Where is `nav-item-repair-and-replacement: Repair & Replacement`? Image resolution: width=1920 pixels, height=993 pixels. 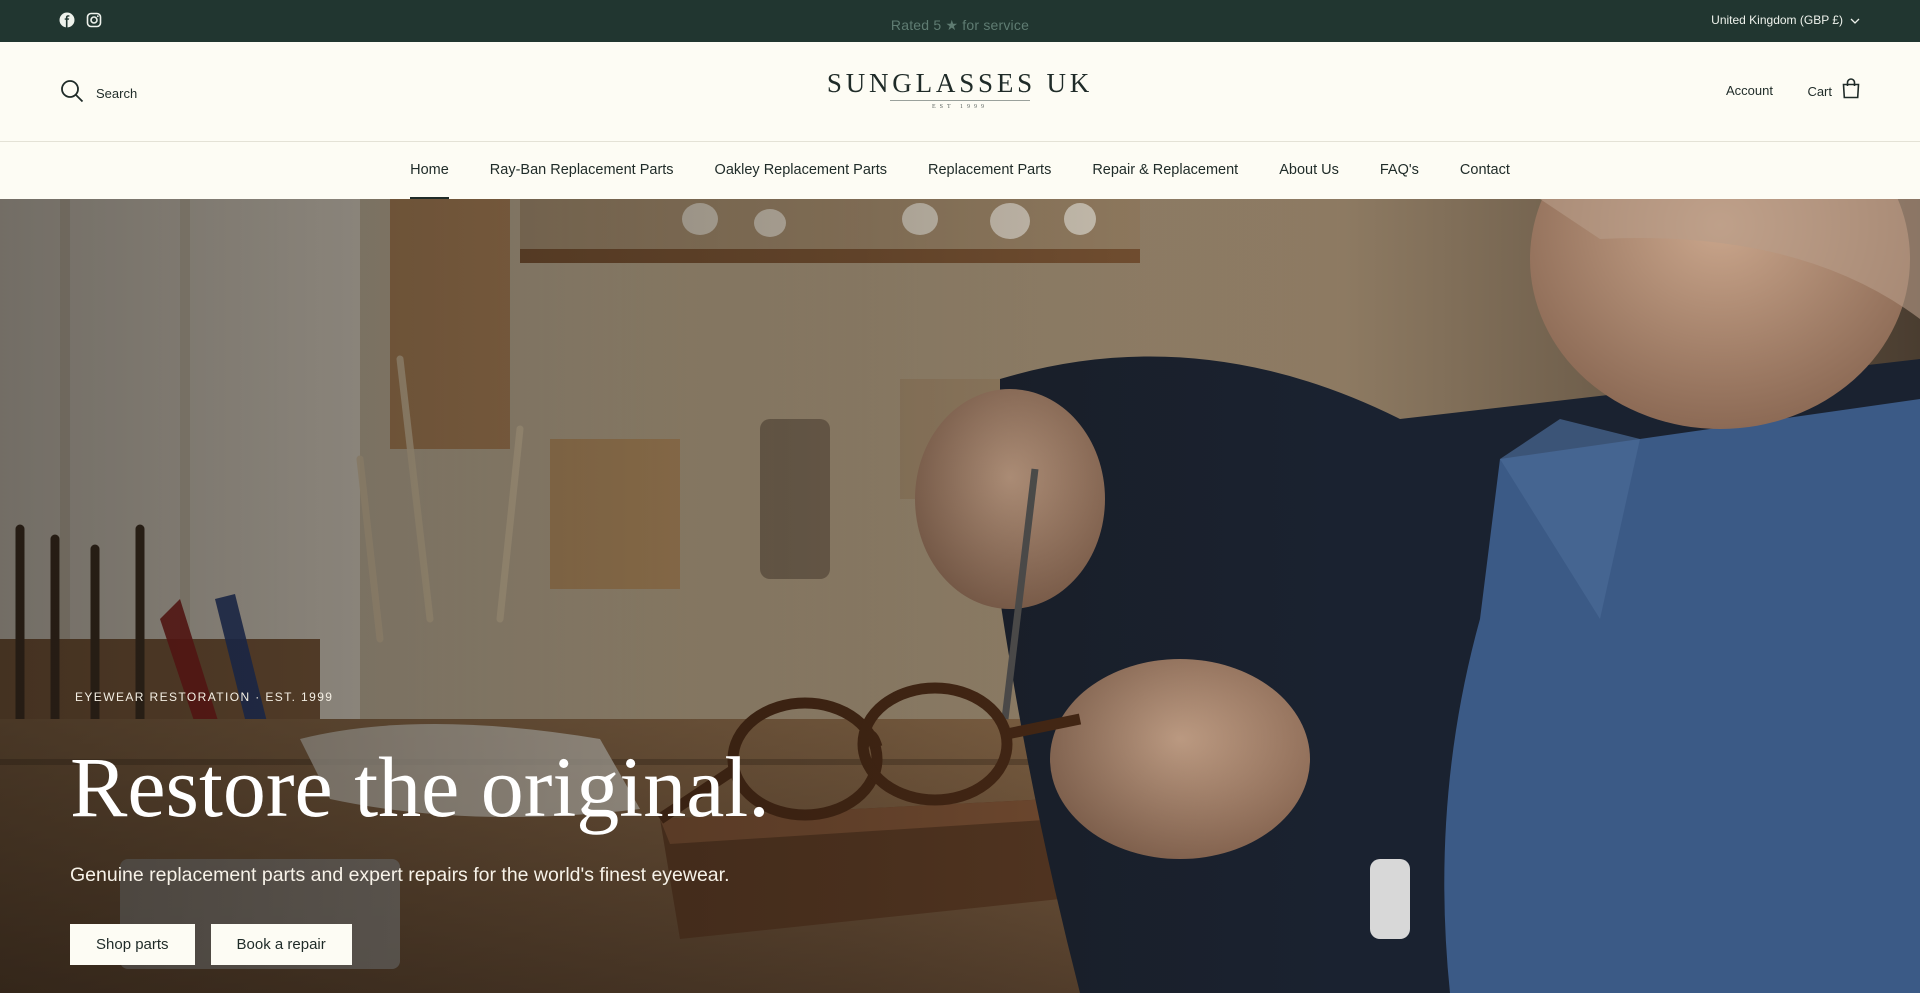
nav-item-repair-and-replacement: Repair & Replacement is located at coordinates (1165, 170).